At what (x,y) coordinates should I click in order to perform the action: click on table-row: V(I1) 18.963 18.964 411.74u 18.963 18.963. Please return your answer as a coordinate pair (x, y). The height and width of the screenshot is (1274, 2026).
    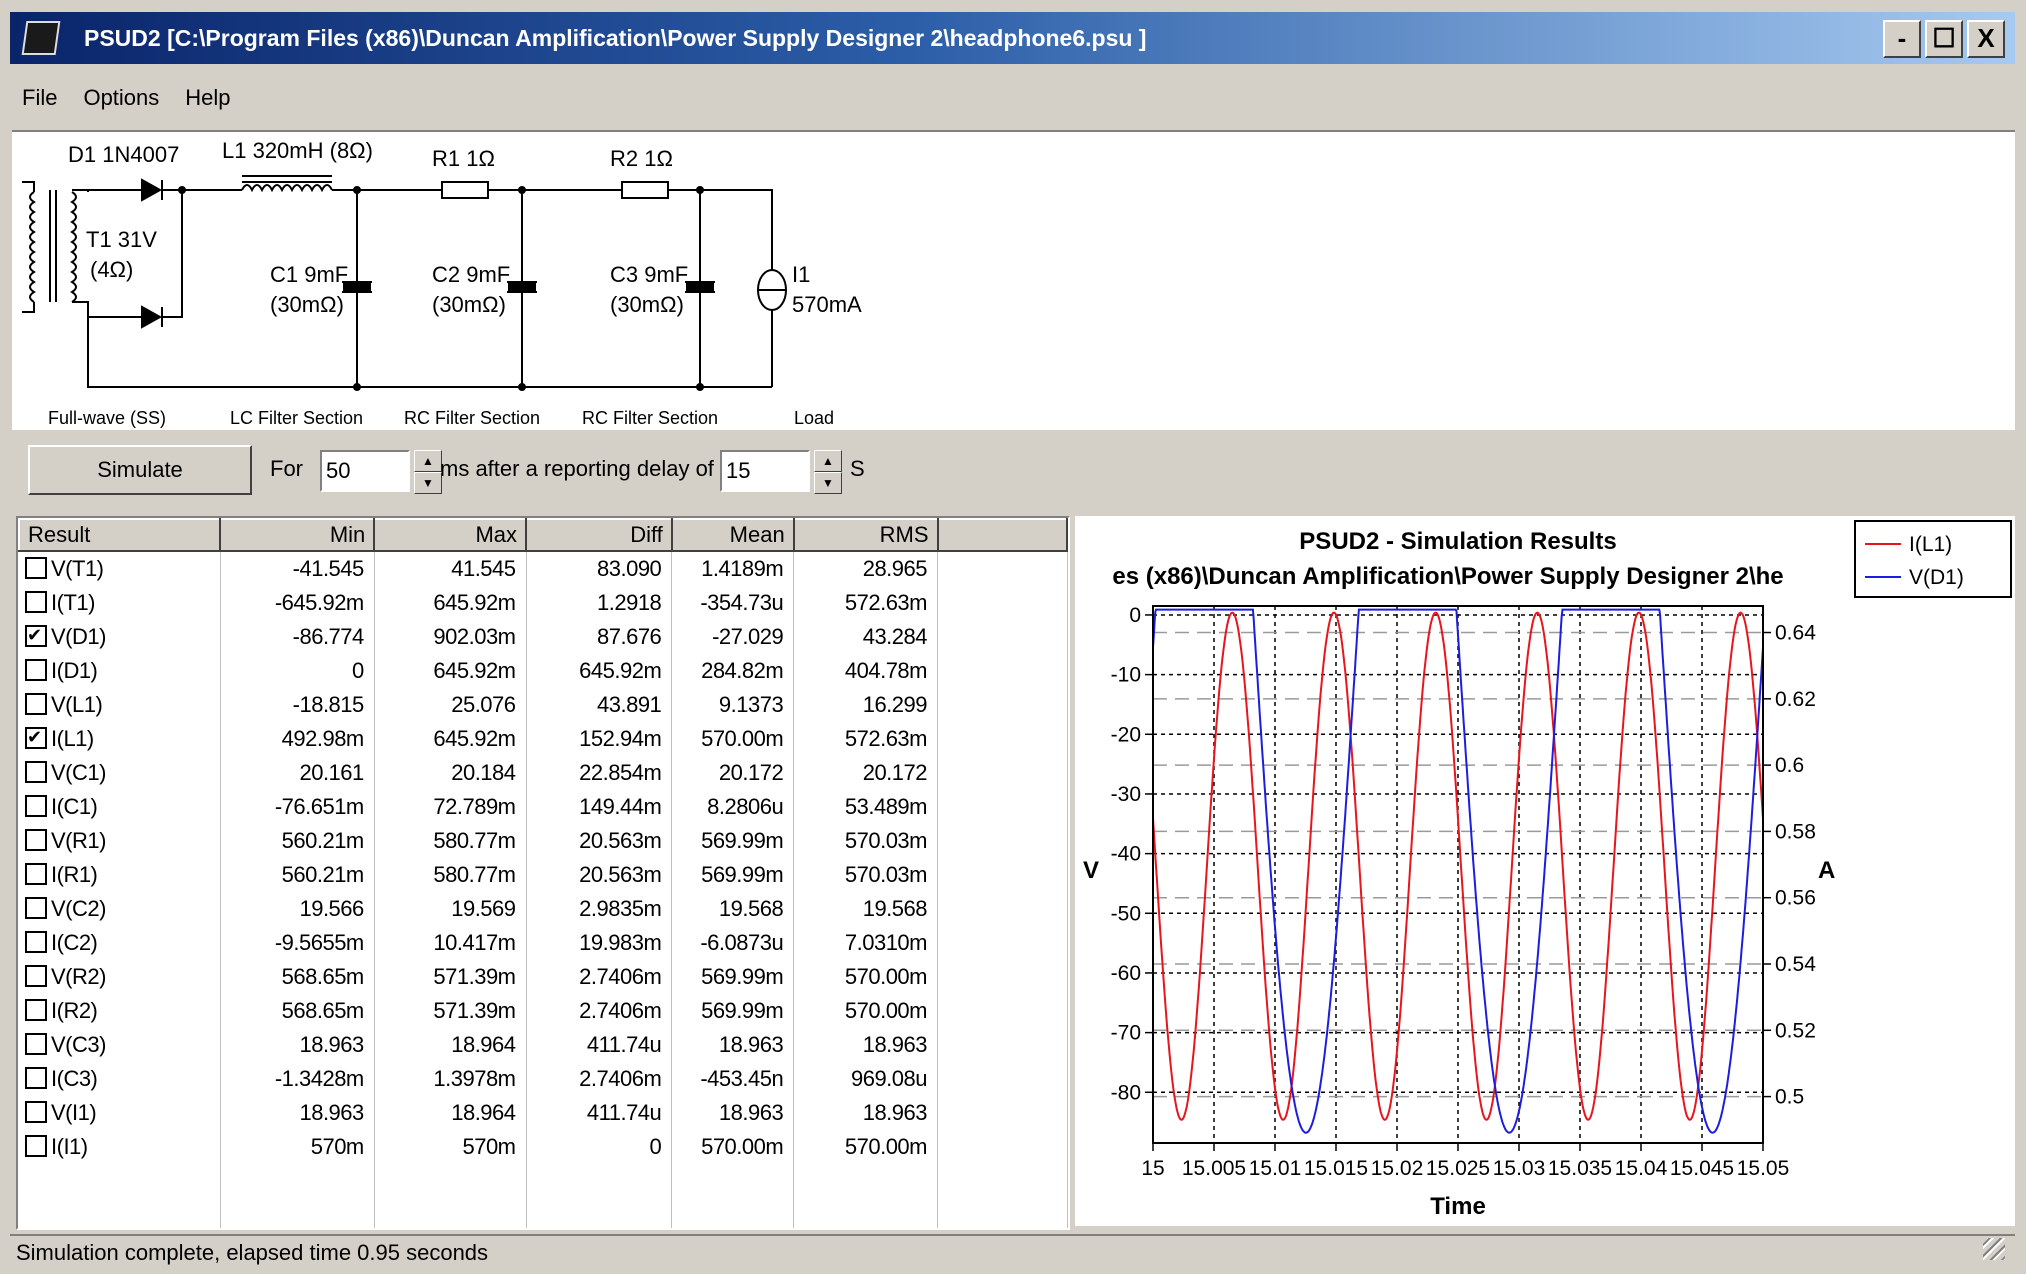
    Looking at the image, I should click on (543, 1113).